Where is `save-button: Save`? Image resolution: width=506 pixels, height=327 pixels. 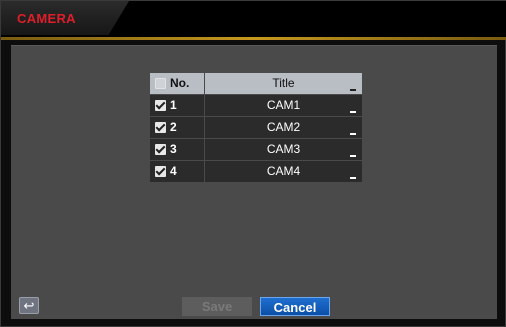 save-button: Save is located at coordinates (217, 306).